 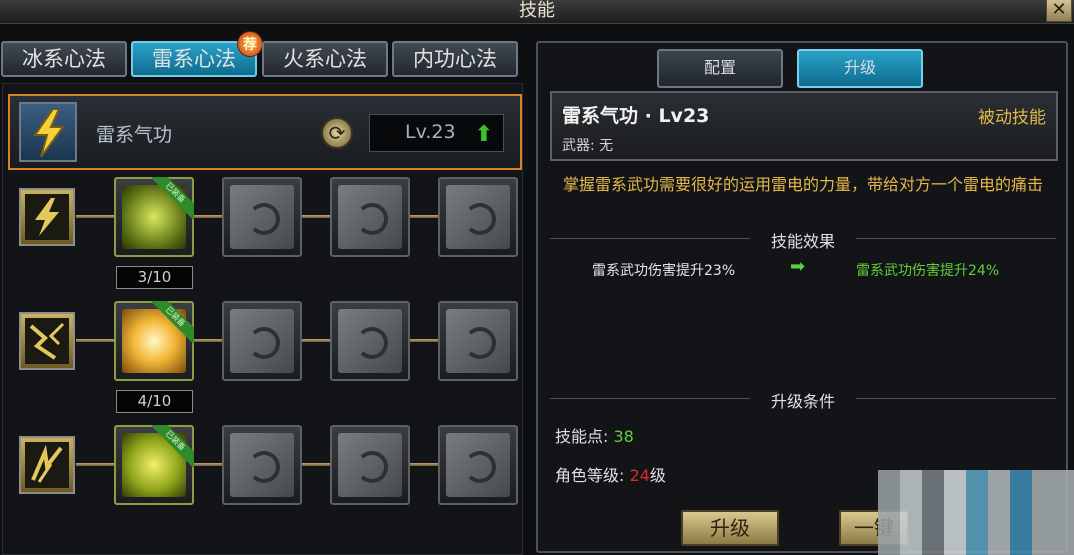 What do you see at coordinates (802, 184) in the screenshot?
I see `skill-description: 掌握雷系武功需要很好的运用雷电的力量，带给对方一个雷电的痛击` at bounding box center [802, 184].